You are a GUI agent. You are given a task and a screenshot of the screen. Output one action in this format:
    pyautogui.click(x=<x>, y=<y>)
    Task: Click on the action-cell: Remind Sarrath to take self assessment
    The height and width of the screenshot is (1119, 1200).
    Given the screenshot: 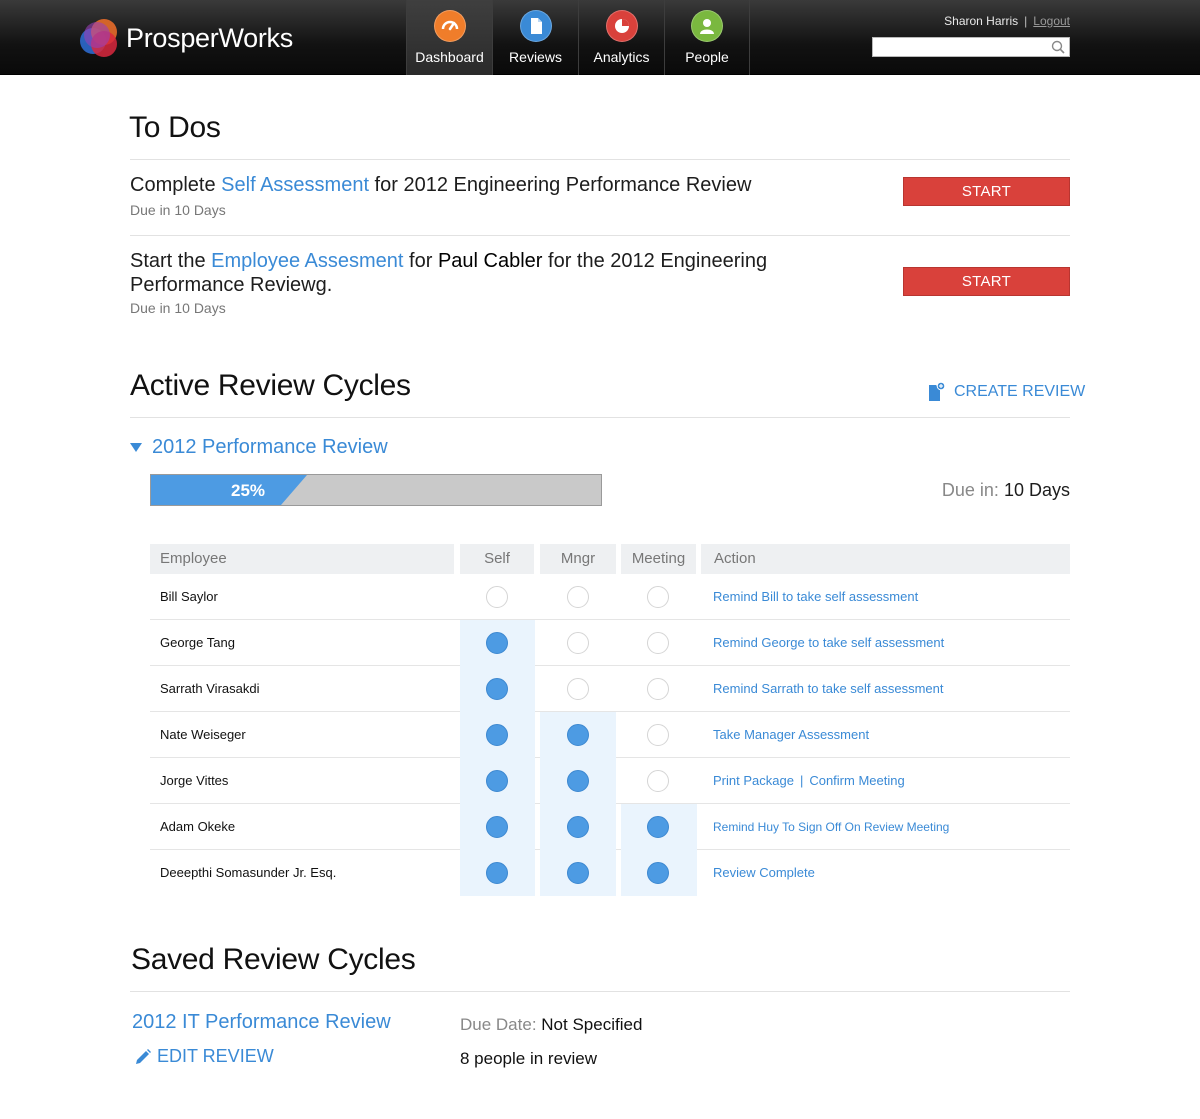 What is the action you would take?
    pyautogui.click(x=828, y=689)
    